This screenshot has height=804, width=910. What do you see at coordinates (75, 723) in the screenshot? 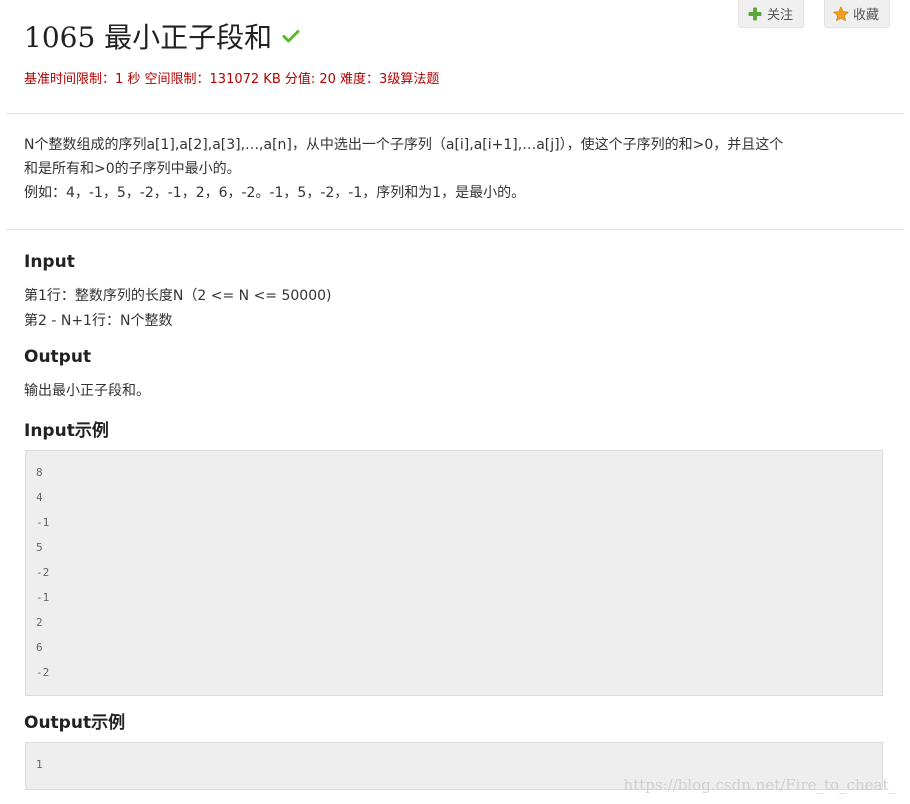
I see `output-example-heading: Output示例` at bounding box center [75, 723].